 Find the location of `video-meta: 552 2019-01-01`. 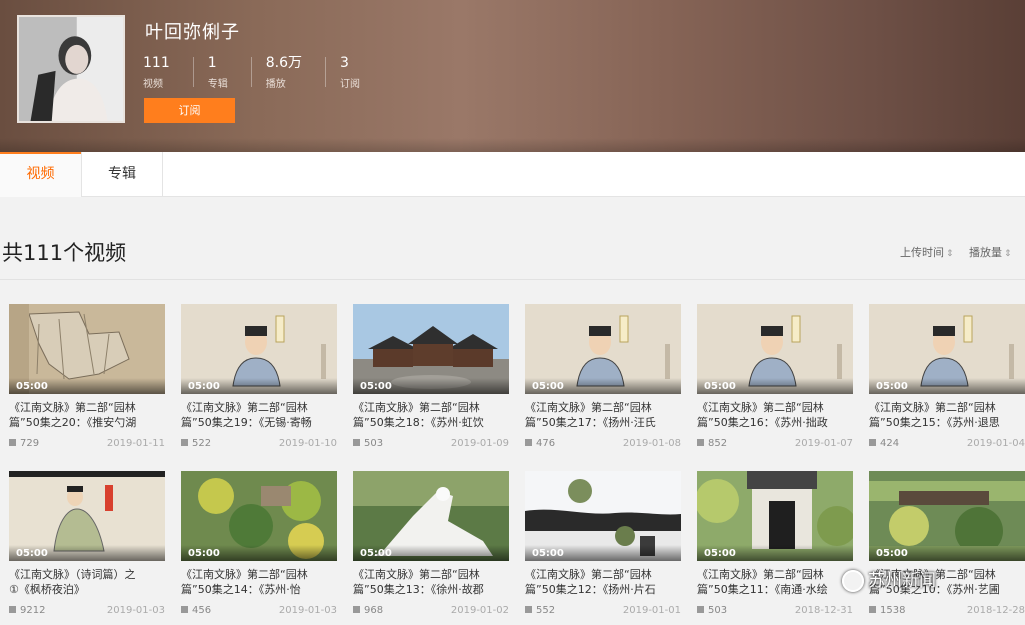

video-meta: 552 2019-01-01 is located at coordinates (603, 610).